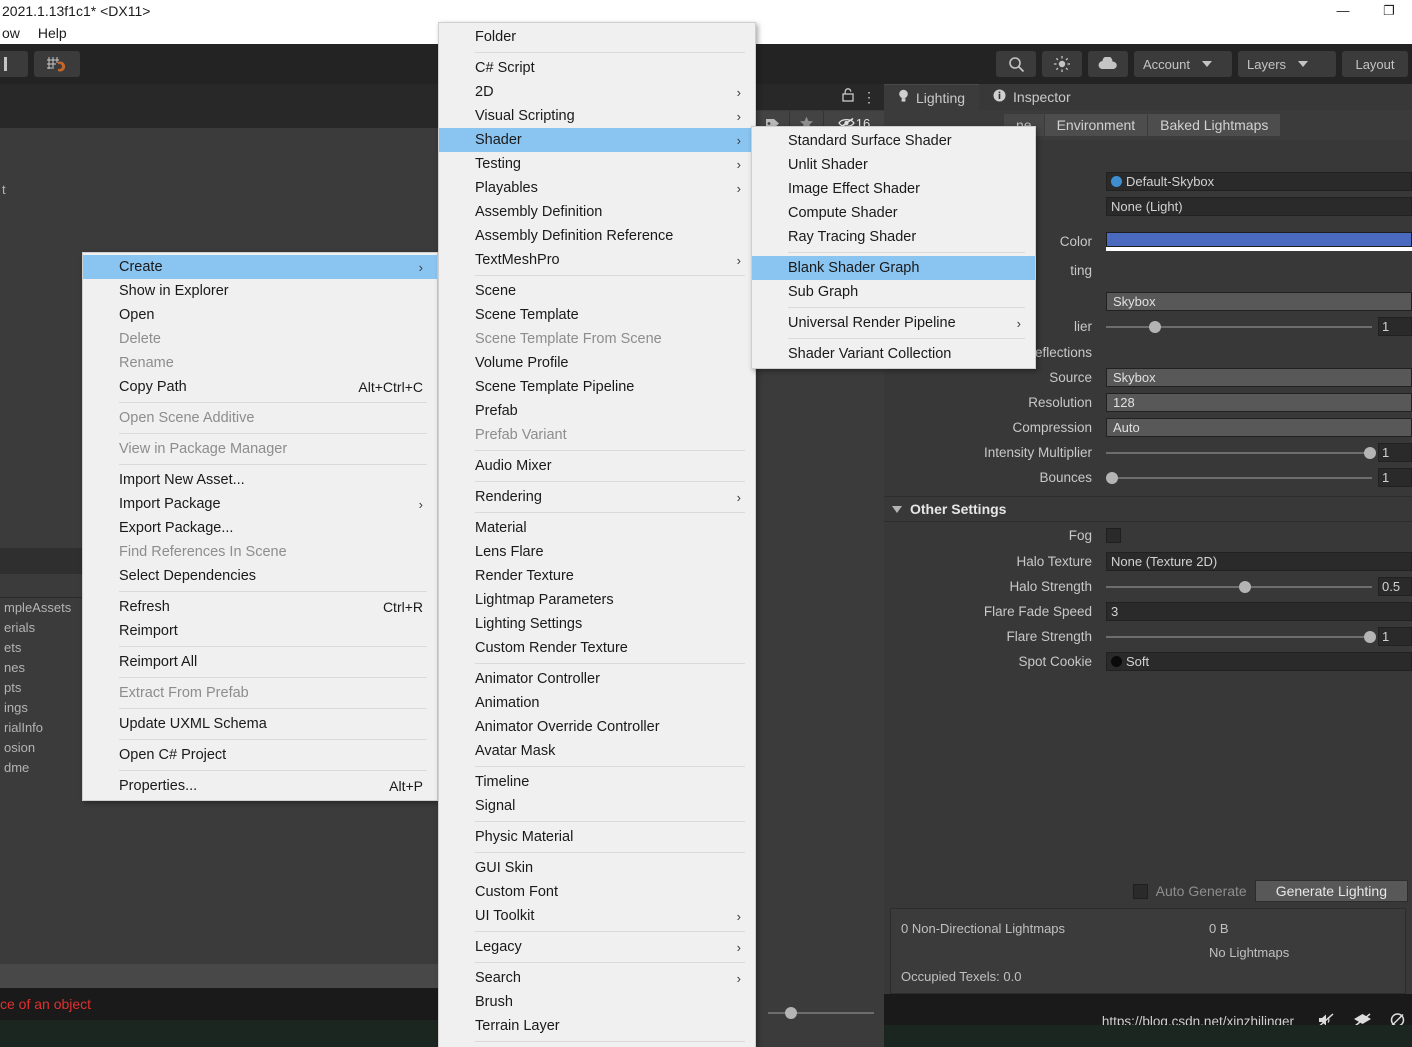  I want to click on create-menu-item-volume-profile: Volume Profile, so click(597, 363).